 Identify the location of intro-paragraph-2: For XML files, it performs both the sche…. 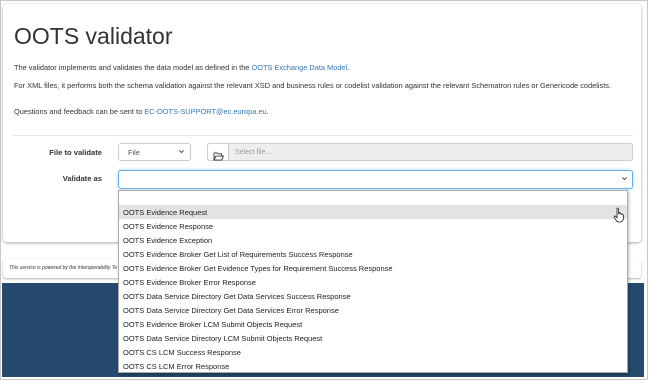
(313, 85).